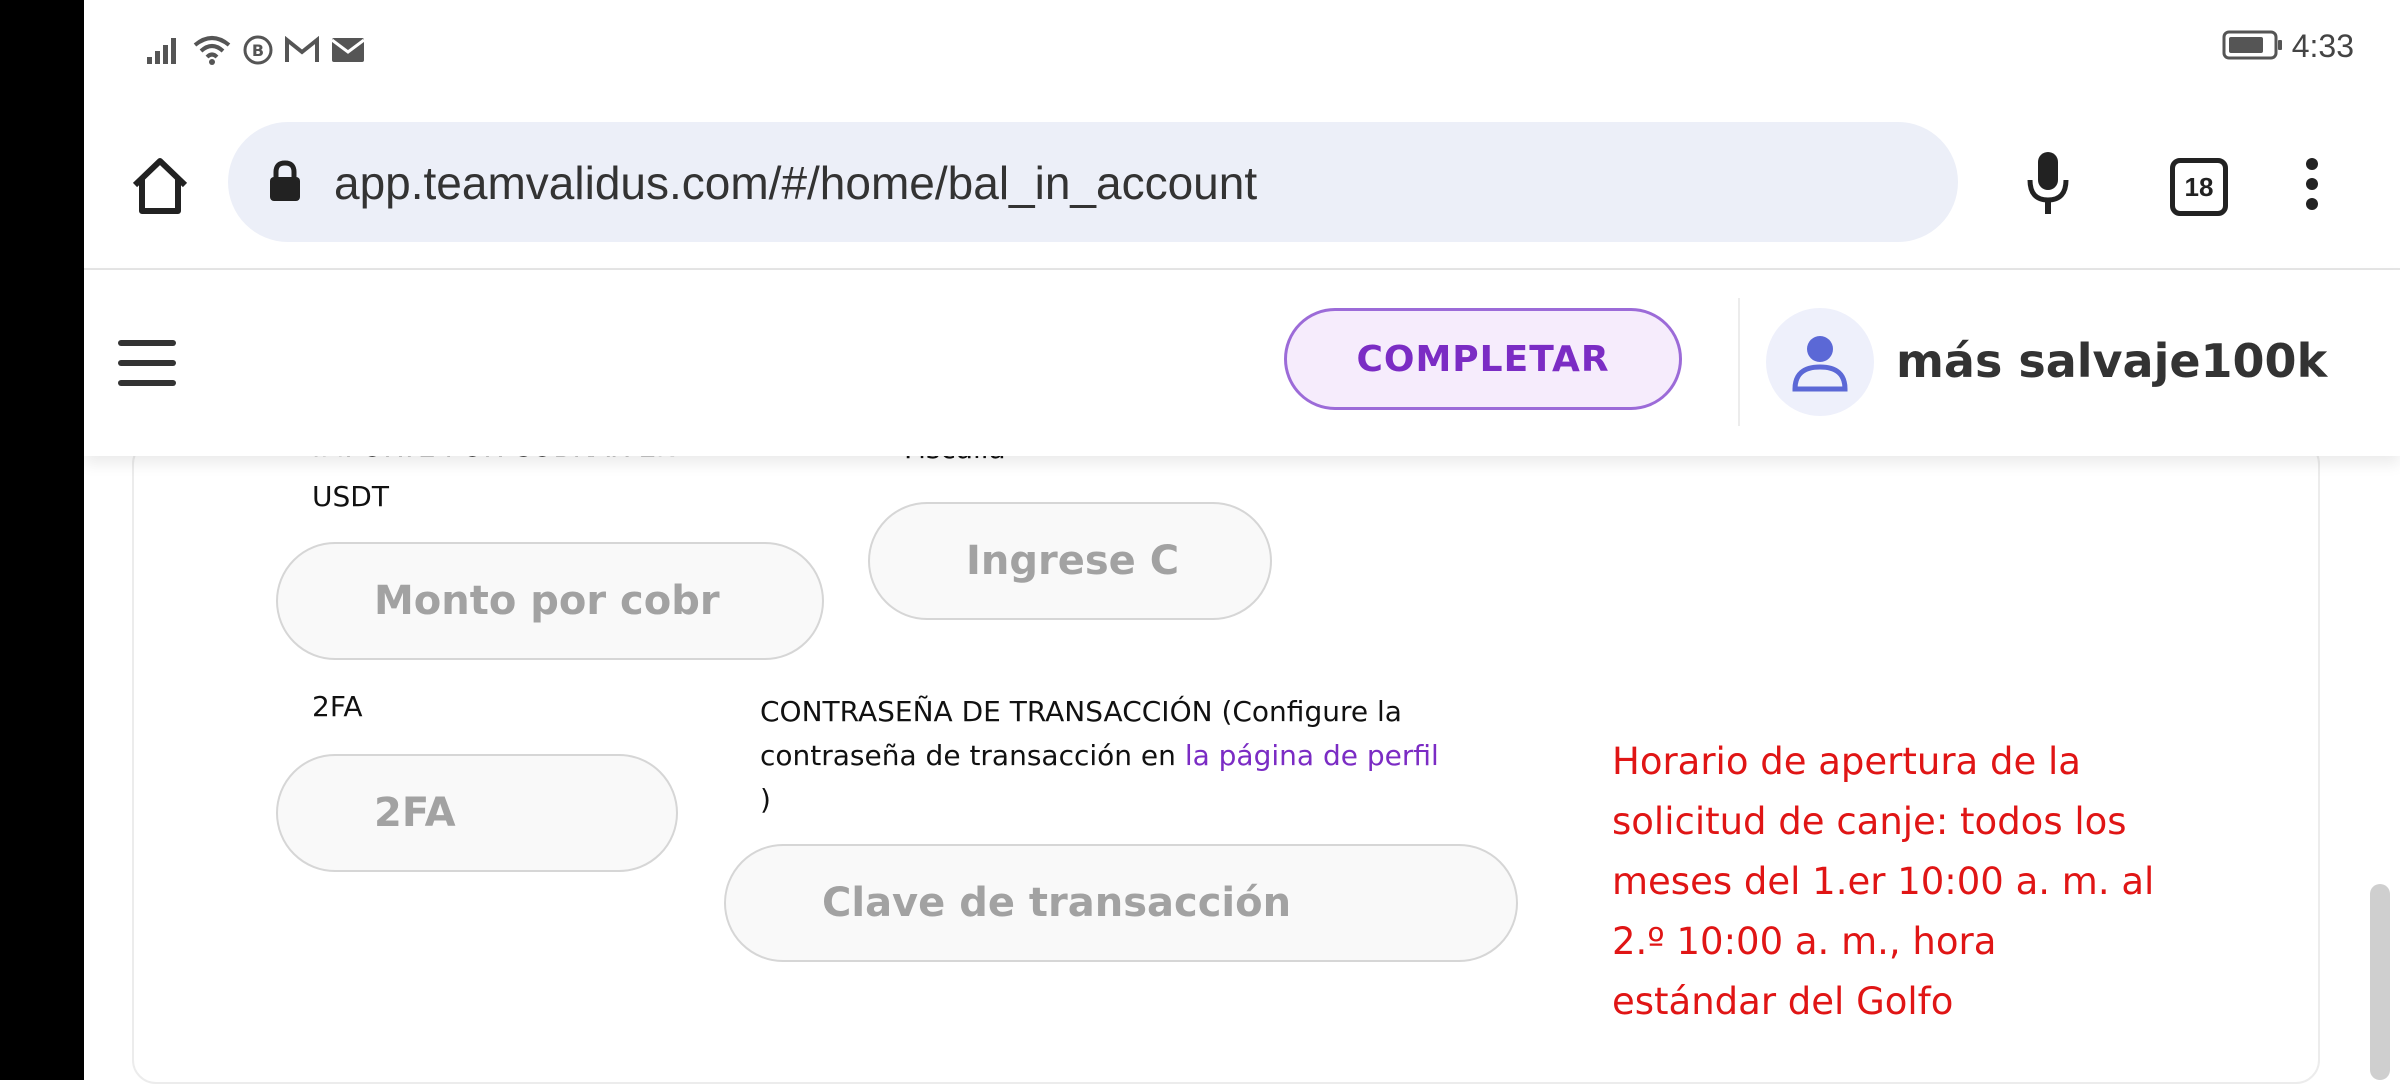 The image size is (2400, 1084). Describe the element at coordinates (302, 51) in the screenshot. I see `gmail-icon` at that location.